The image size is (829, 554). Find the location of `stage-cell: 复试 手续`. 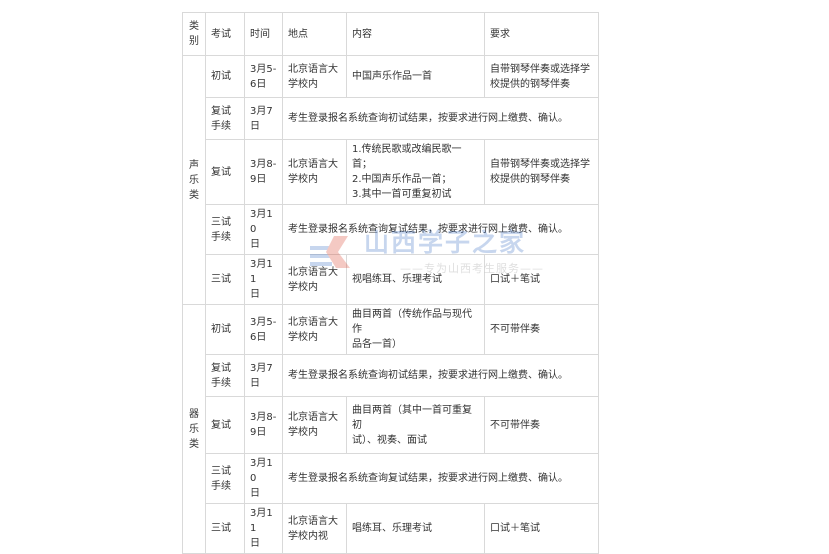

stage-cell: 复试 手续 is located at coordinates (225, 375).